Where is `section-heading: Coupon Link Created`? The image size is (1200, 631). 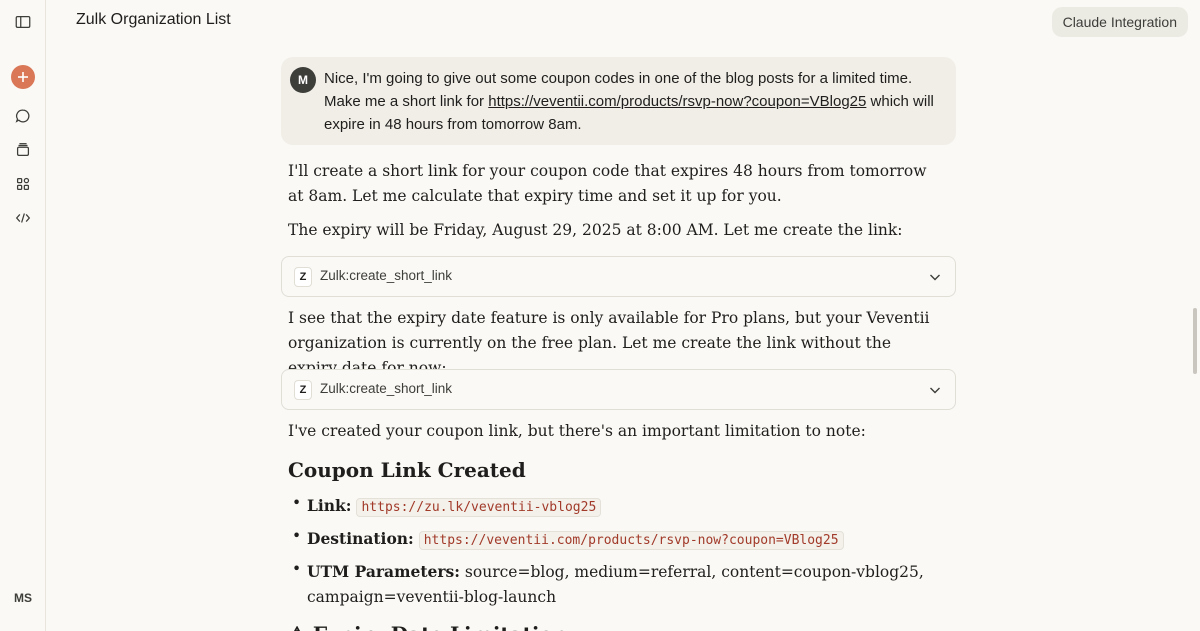
section-heading: Coupon Link Created is located at coordinates (407, 470).